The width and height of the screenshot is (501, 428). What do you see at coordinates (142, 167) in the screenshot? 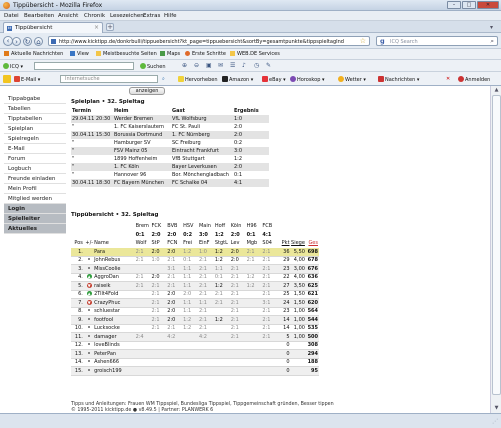
I see `heim-cell: 1. FC Köln` at bounding box center [142, 167].